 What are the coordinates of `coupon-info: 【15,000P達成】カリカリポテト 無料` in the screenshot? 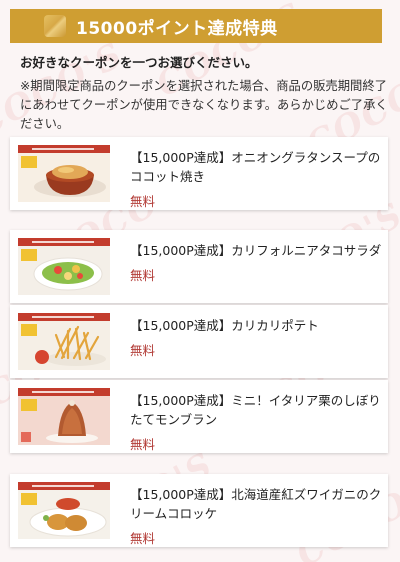 It's located at (256, 337).